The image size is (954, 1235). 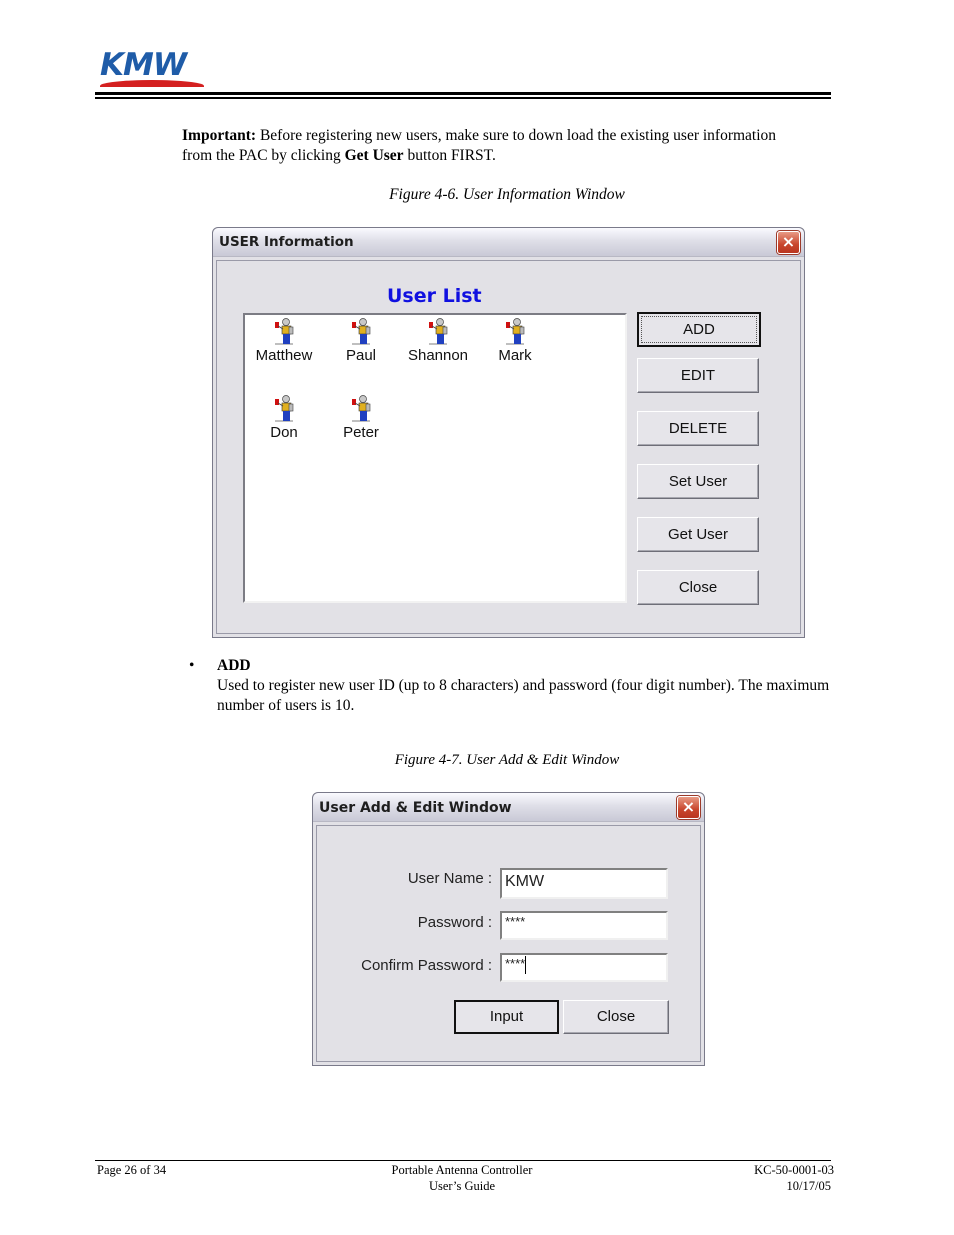 What do you see at coordinates (361, 355) in the screenshot?
I see `user-name: Paul` at bounding box center [361, 355].